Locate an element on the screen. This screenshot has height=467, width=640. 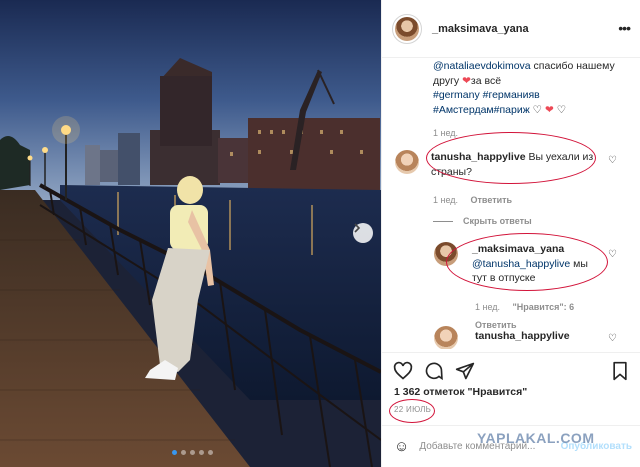
reply-like-heart-icon: ♡ is located at coordinates (612, 254).